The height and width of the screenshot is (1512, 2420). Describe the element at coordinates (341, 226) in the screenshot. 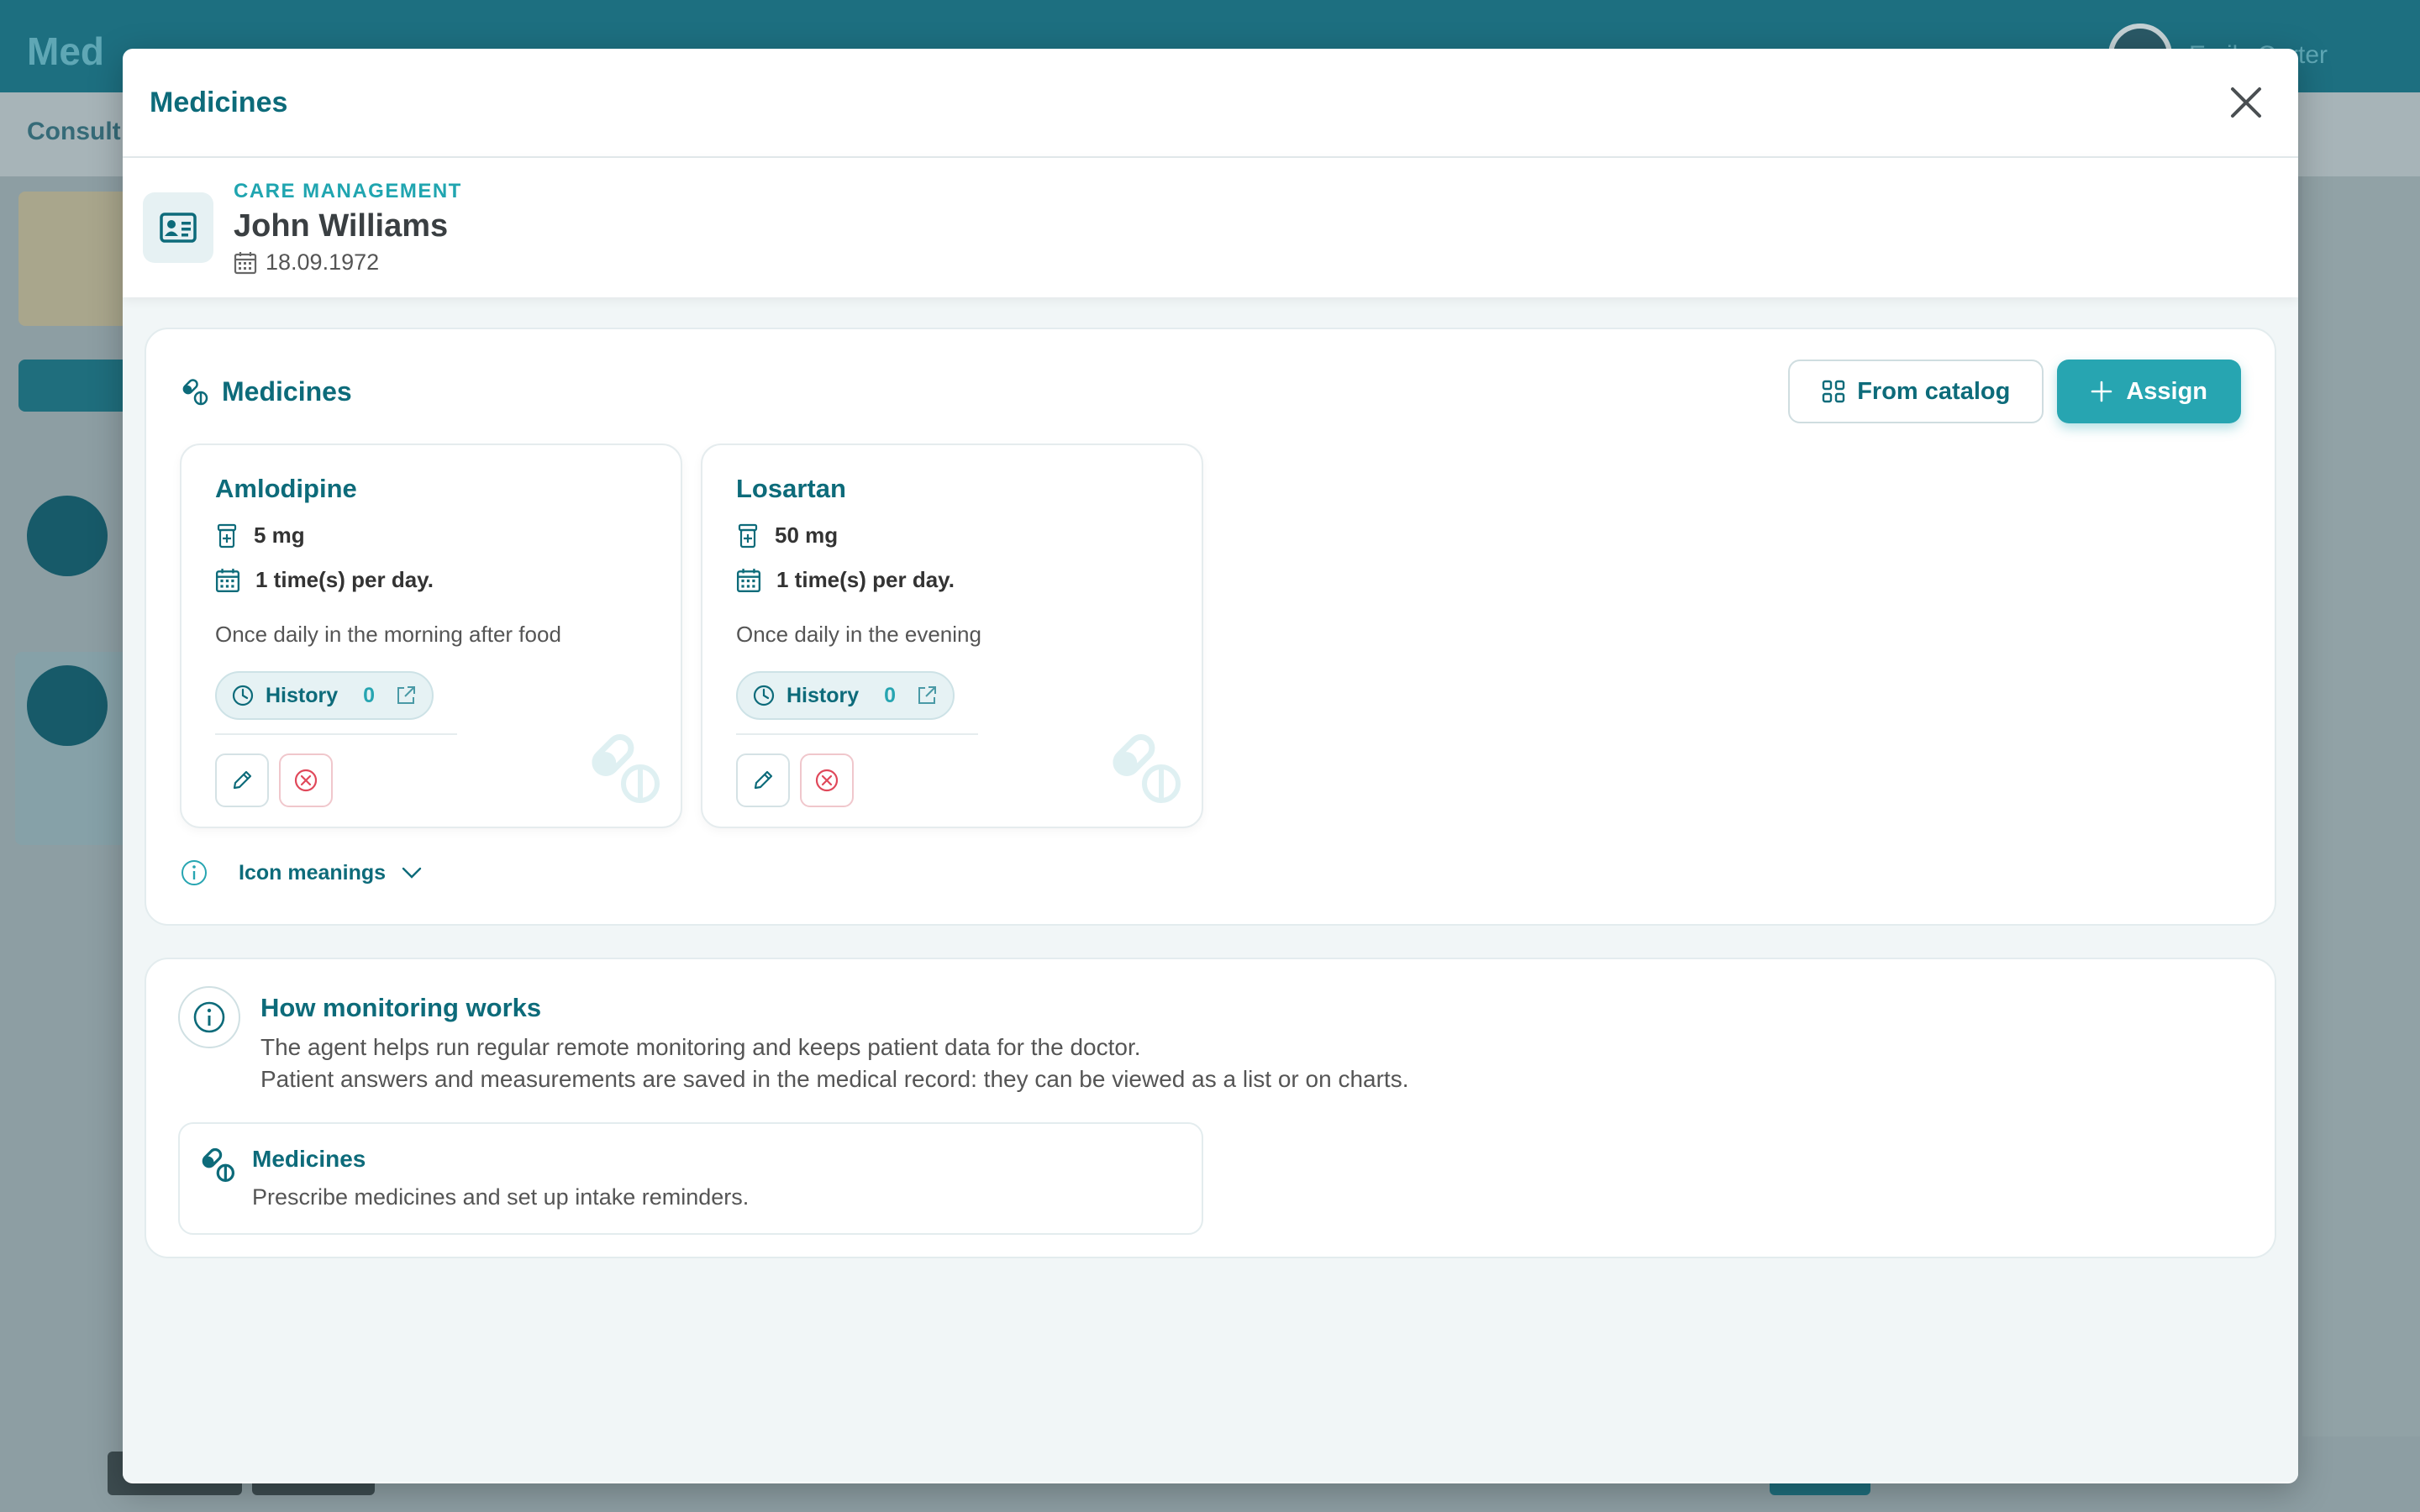

I see `patient-name: John Williams` at that location.